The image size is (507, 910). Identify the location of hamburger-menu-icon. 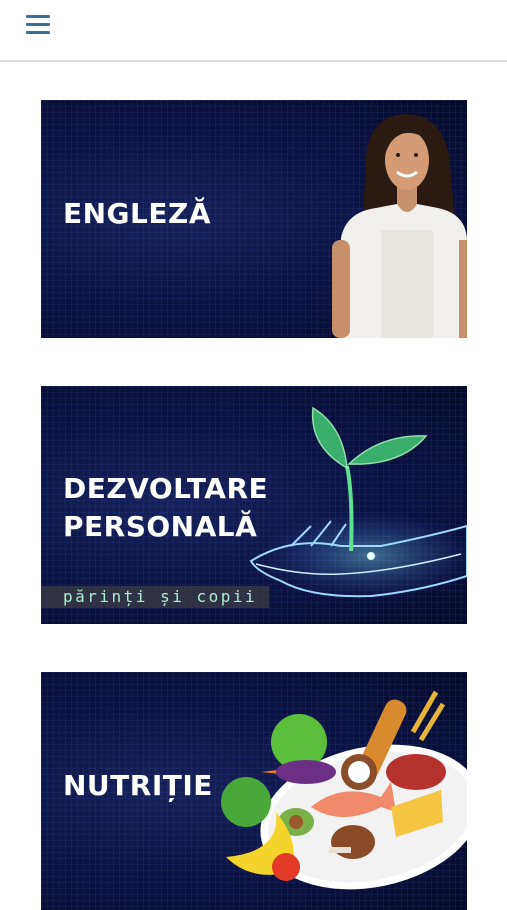
(39, 24).